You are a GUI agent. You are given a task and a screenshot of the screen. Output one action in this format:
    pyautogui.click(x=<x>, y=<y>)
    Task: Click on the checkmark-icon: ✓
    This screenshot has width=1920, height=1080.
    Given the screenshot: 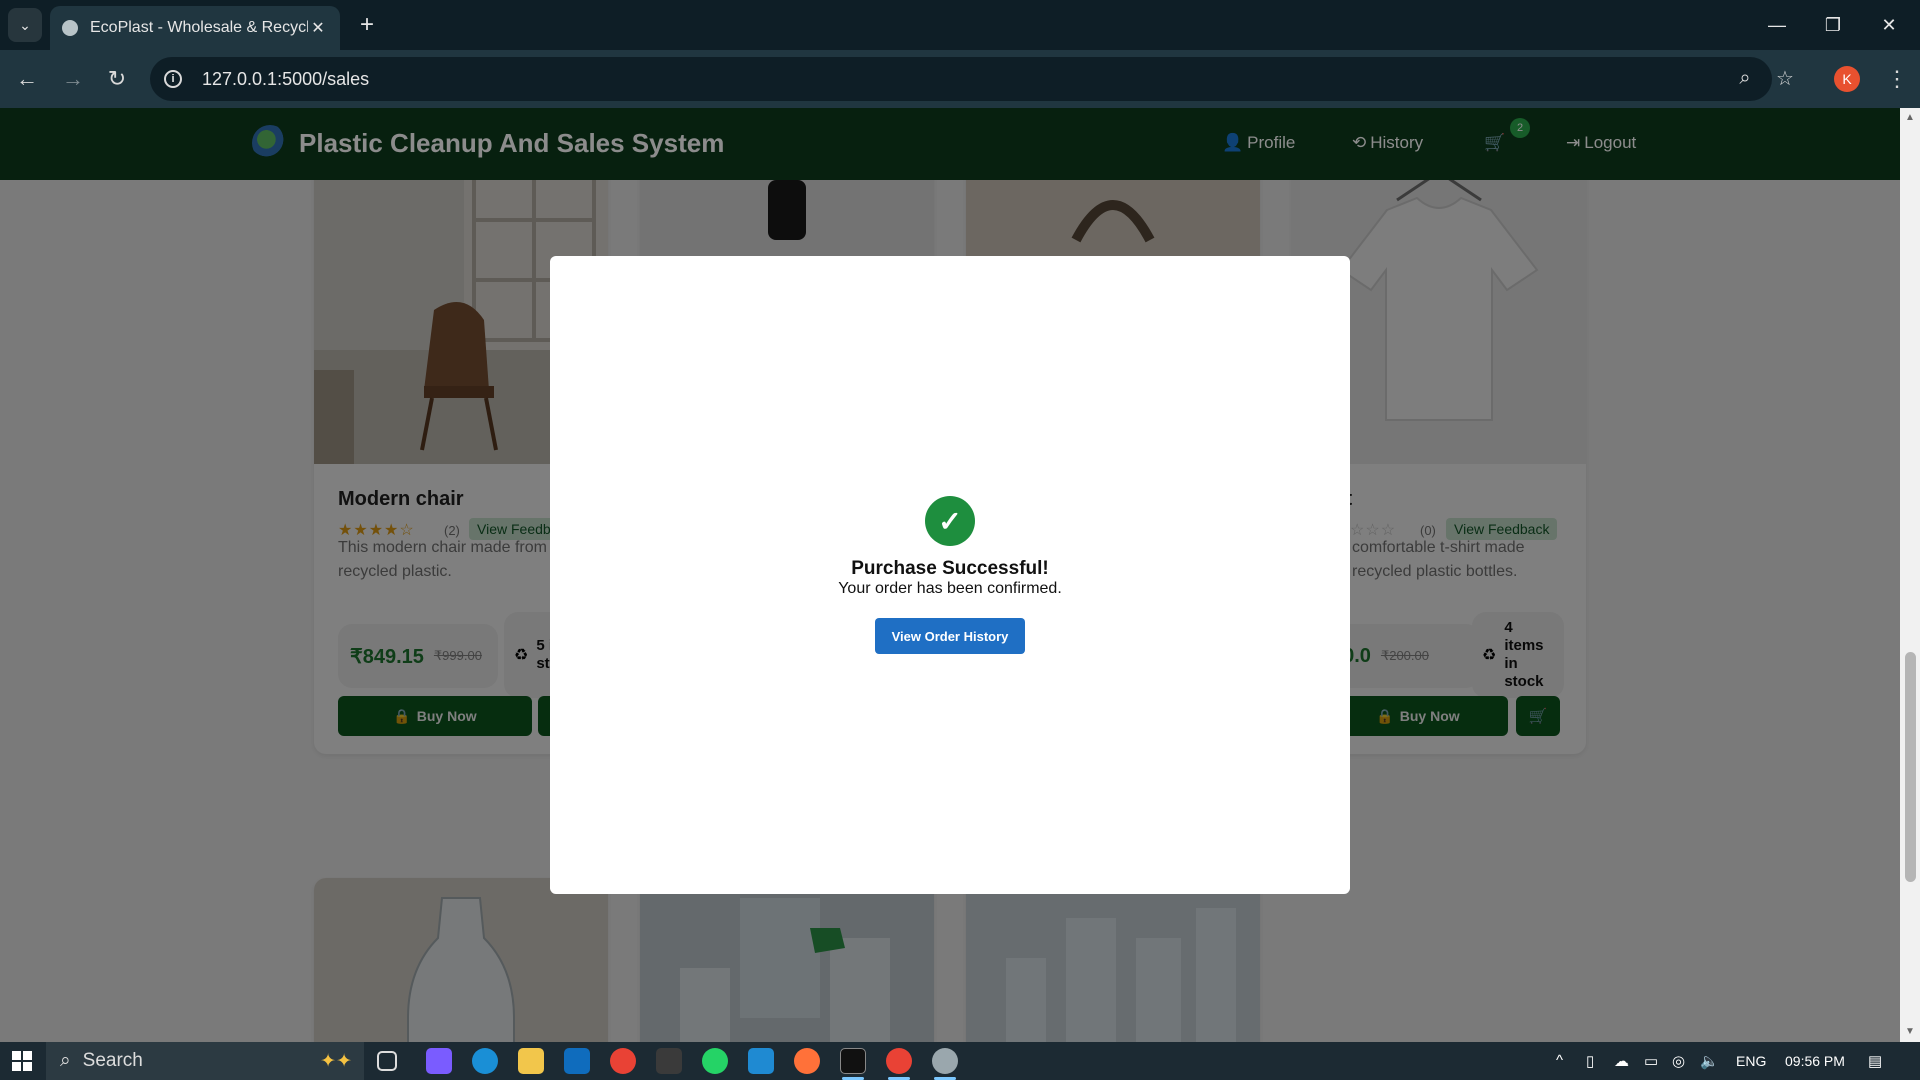 What is the action you would take?
    pyautogui.click(x=950, y=521)
    